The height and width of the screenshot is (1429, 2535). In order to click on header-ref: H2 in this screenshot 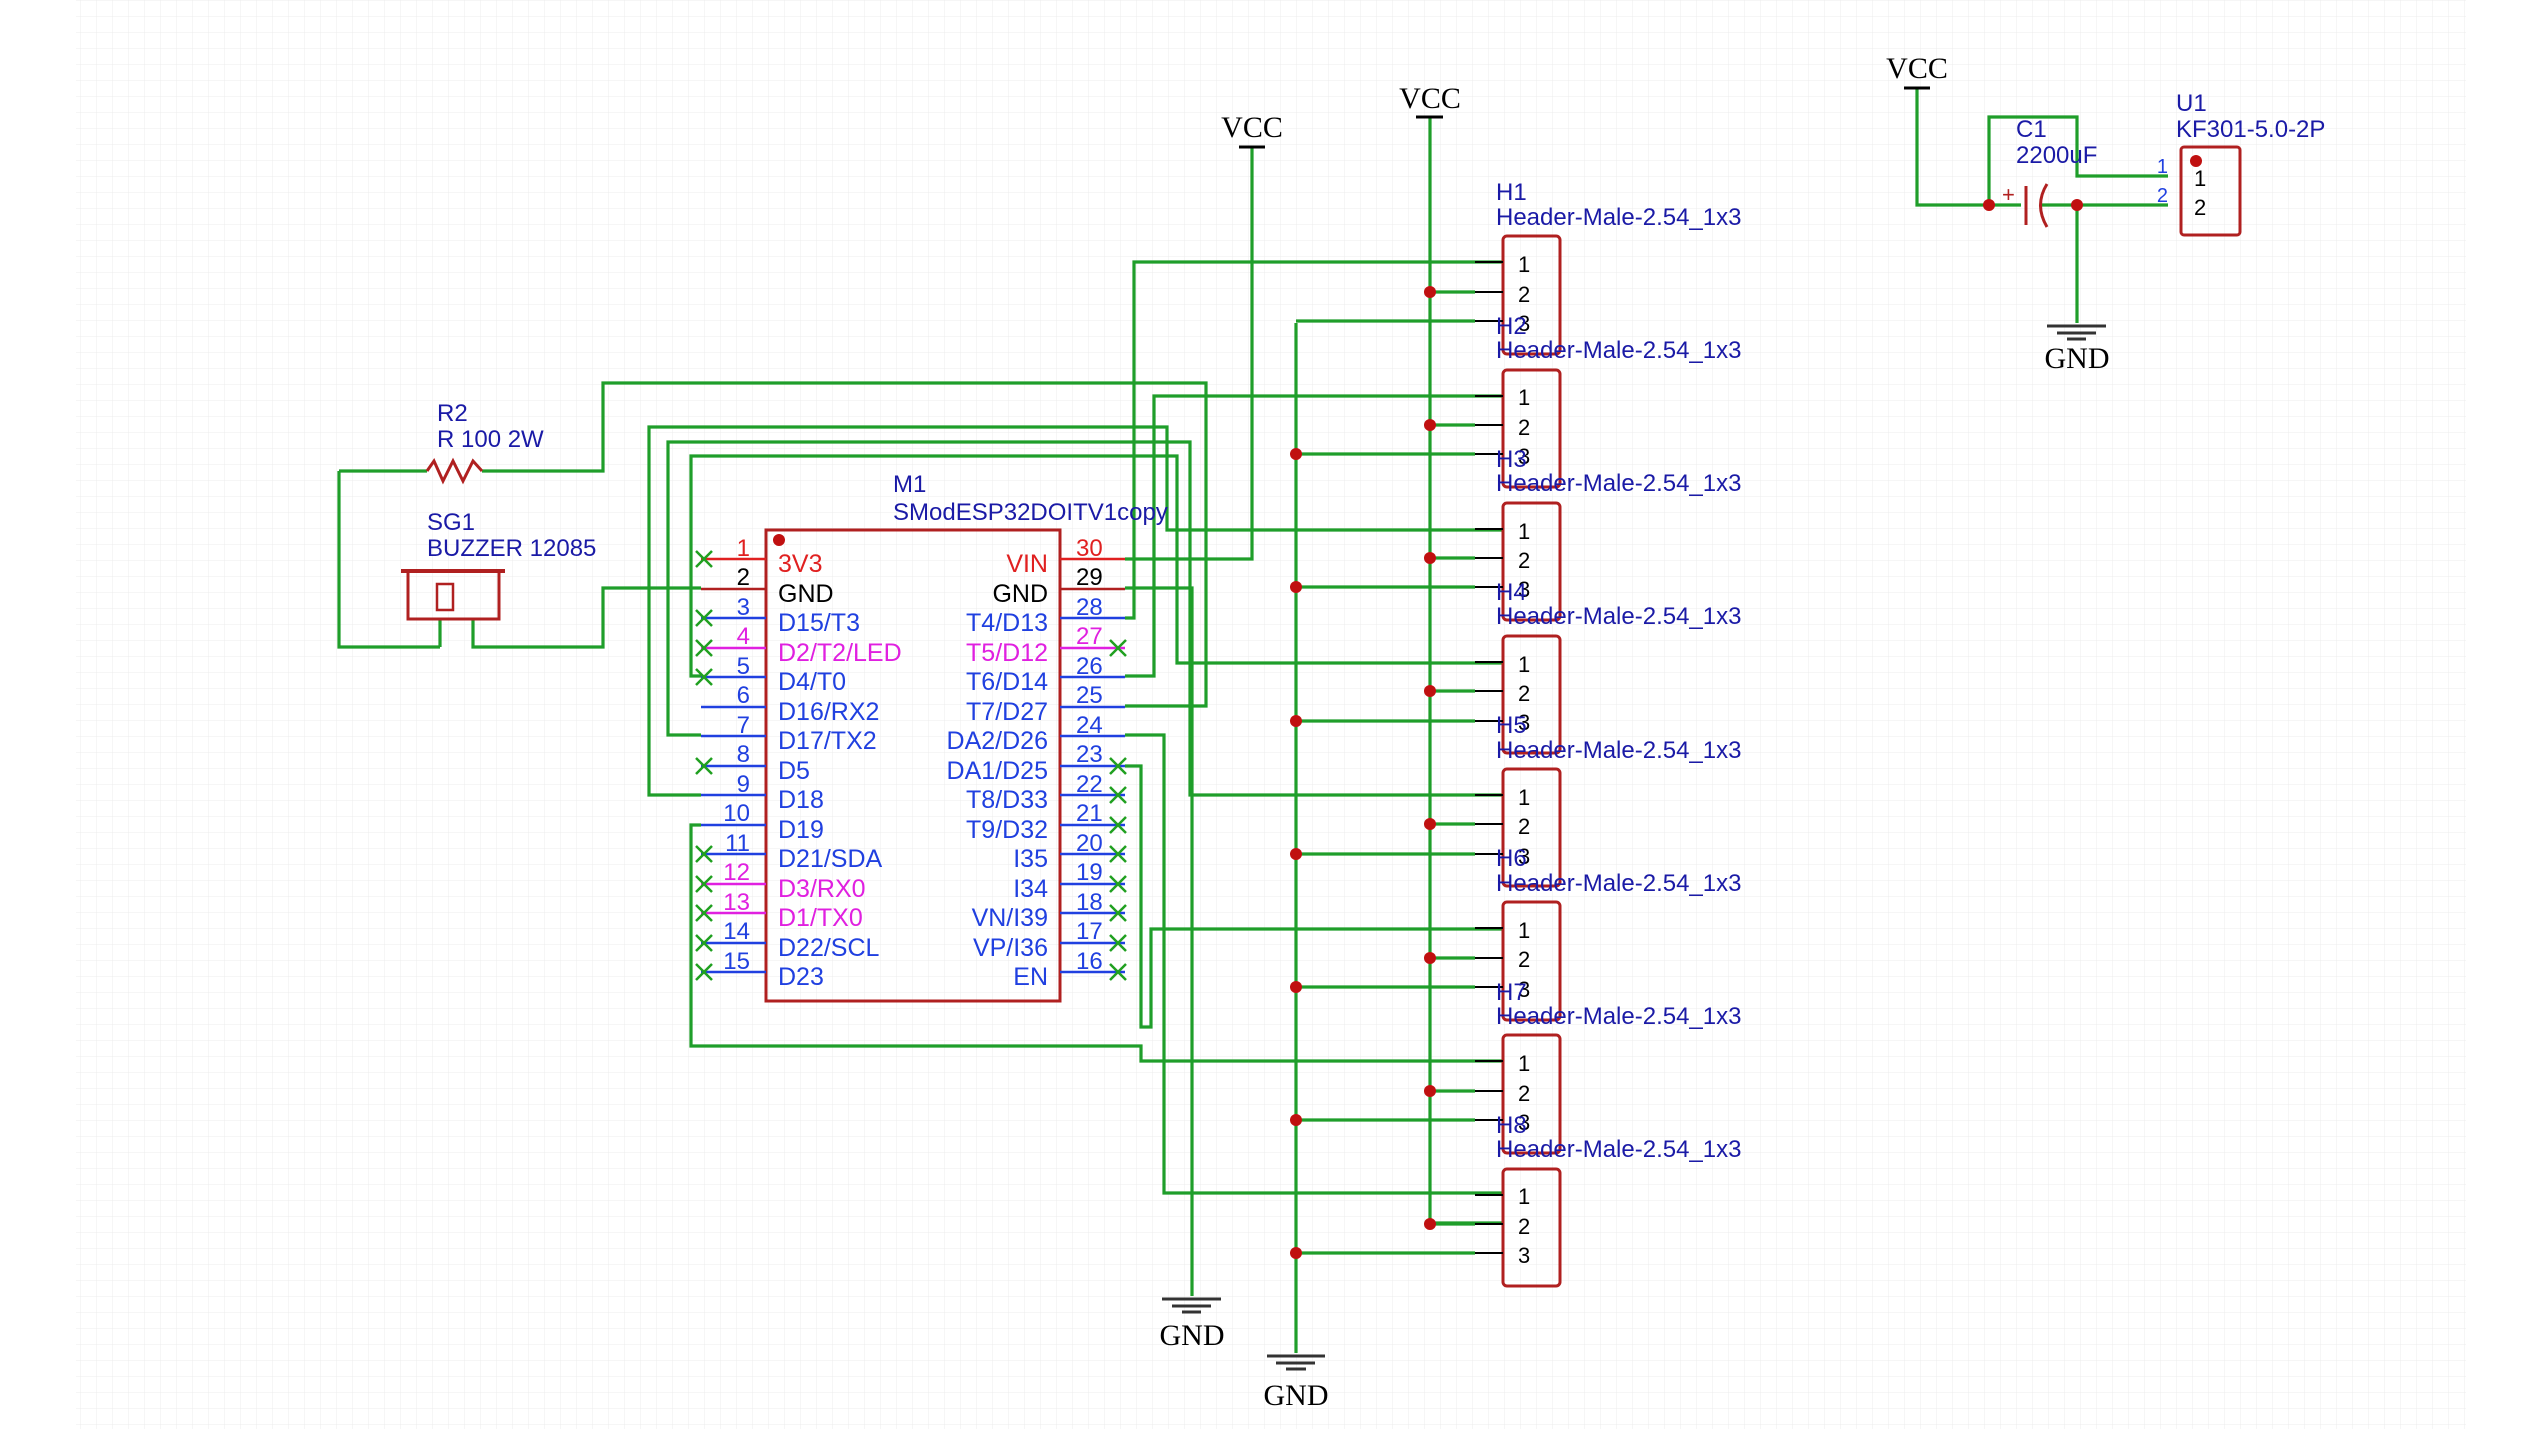, I will do `click(1511, 326)`.